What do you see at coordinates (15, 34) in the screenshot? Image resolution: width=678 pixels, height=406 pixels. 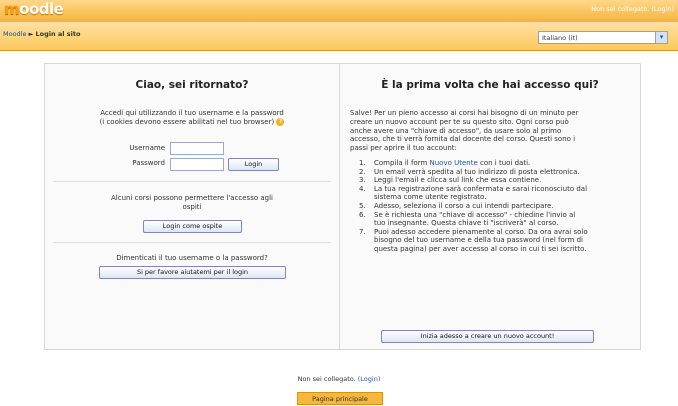 I see `breadcrumb-home-link: Moodle` at bounding box center [15, 34].